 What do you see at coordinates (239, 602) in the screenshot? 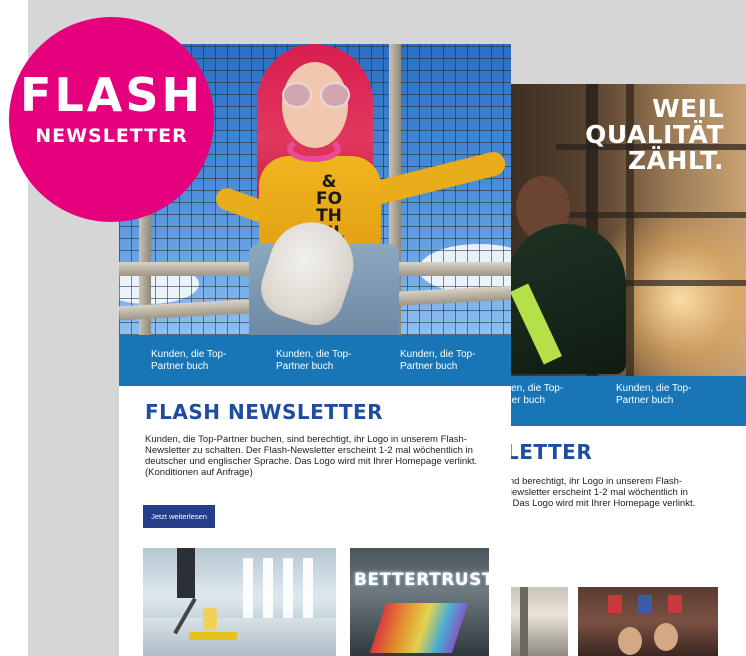
I see `thumbnail-image-cleaning` at bounding box center [239, 602].